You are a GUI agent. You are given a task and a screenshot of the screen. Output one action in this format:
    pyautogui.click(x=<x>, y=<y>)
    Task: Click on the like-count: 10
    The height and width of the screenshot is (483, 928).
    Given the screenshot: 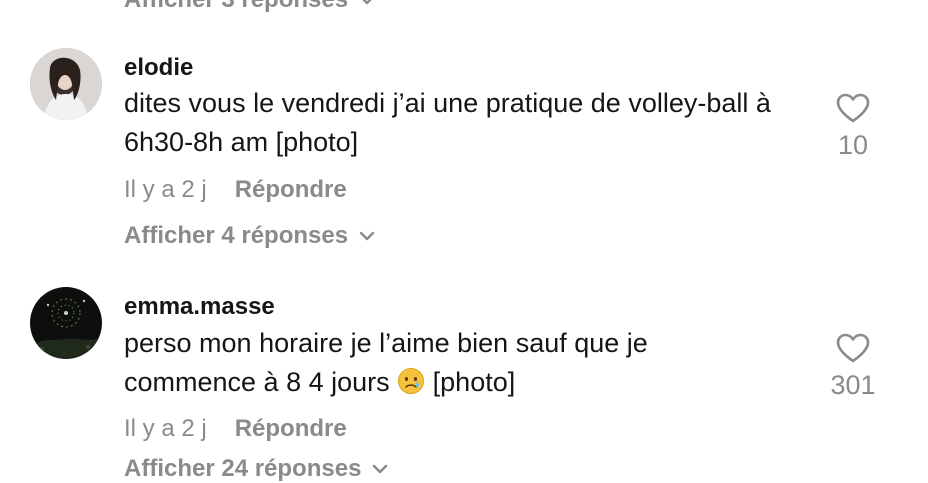 What is the action you would take?
    pyautogui.click(x=853, y=145)
    